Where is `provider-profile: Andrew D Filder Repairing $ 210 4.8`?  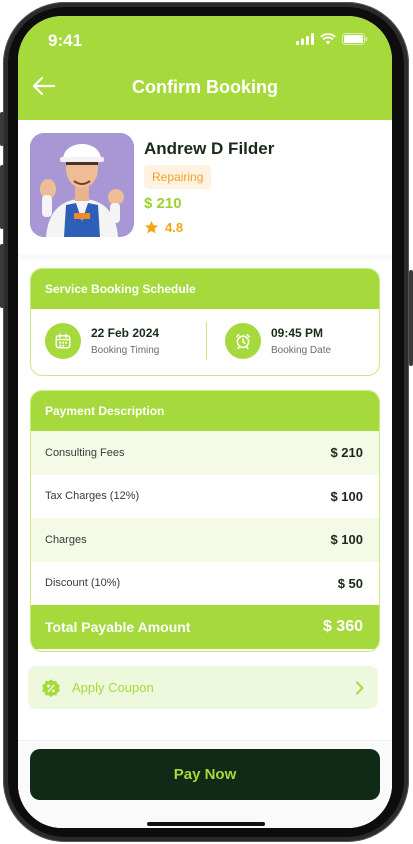
provider-profile: Andrew D Filder Repairing $ 210 4.8 is located at coordinates (205, 188).